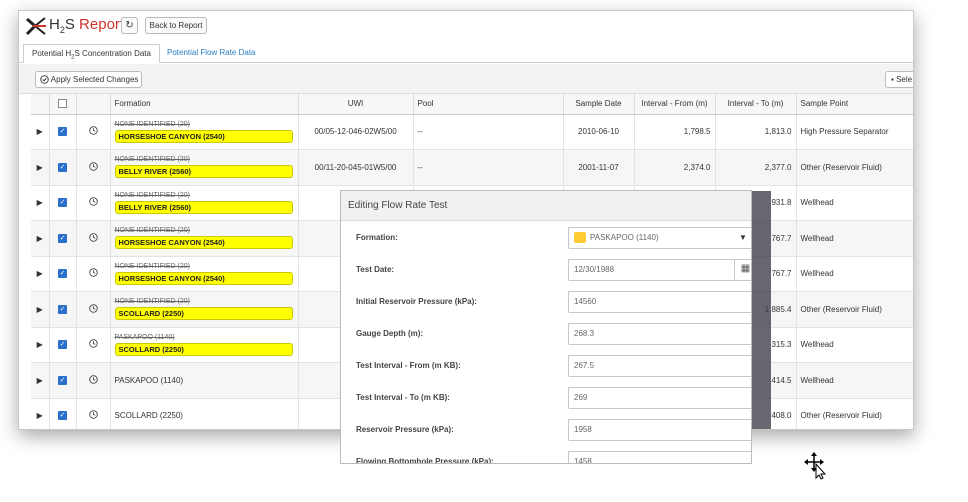 This screenshot has height=502, width=968. What do you see at coordinates (88, 79) in the screenshot?
I see `apply-selected-changes-button: Apply Selected Changes` at bounding box center [88, 79].